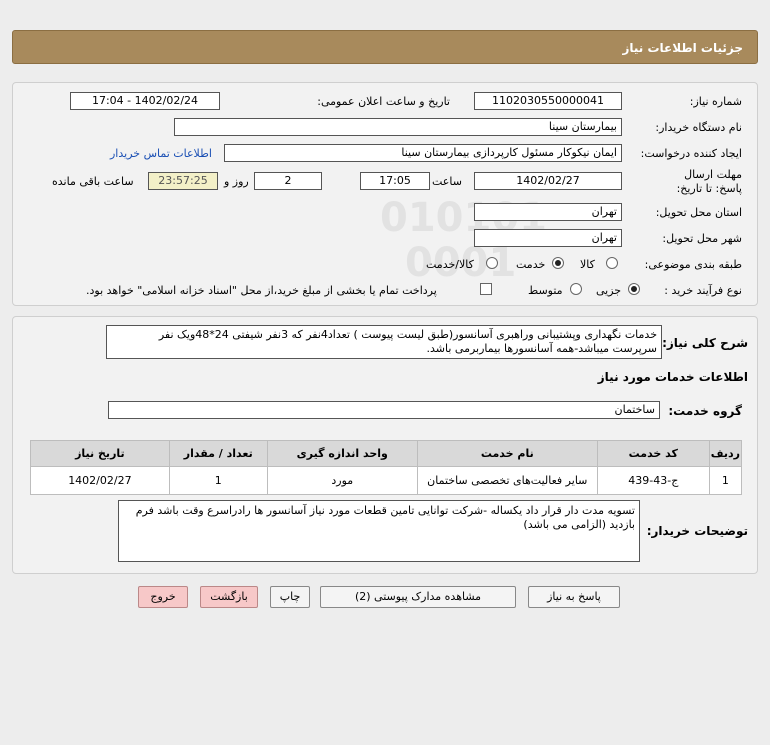 The height and width of the screenshot is (745, 770). I want to click on buyer-notes-label: توضیحات خریدار:, so click(697, 531).